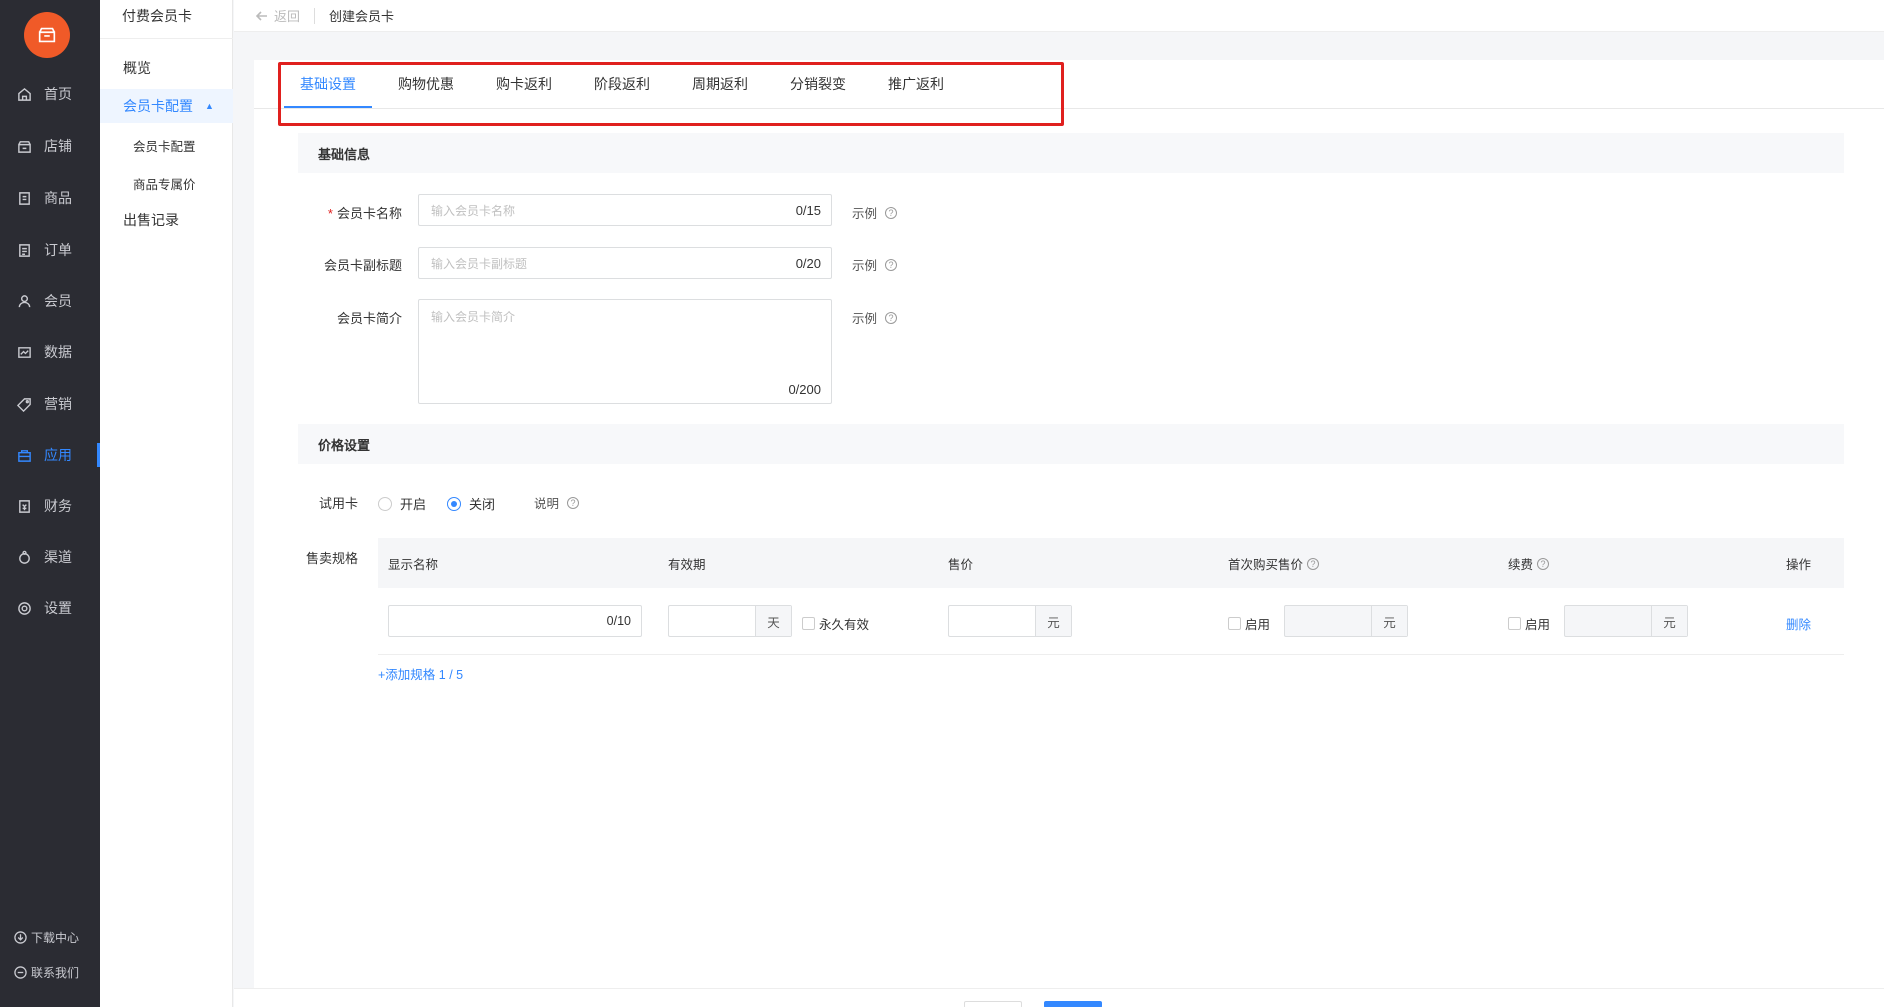 This screenshot has width=1884, height=1007. I want to click on nav-item-apps: 应用, so click(50, 455).